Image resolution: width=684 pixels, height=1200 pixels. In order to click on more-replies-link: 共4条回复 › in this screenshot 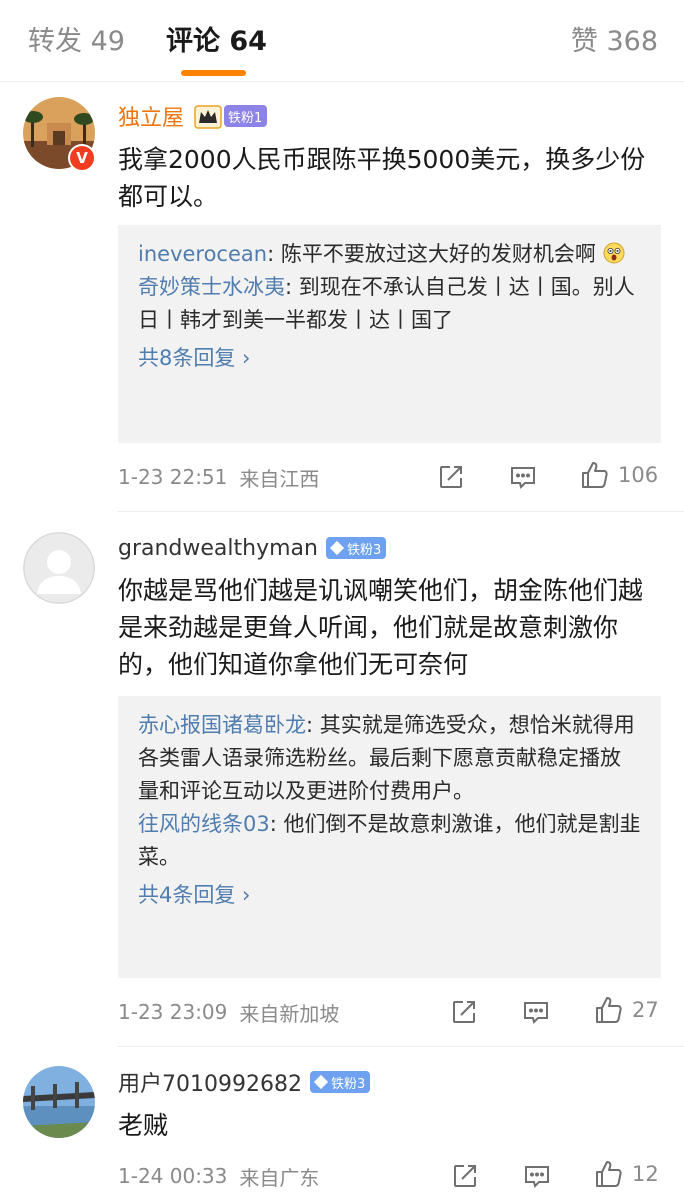, I will do `click(389, 895)`.